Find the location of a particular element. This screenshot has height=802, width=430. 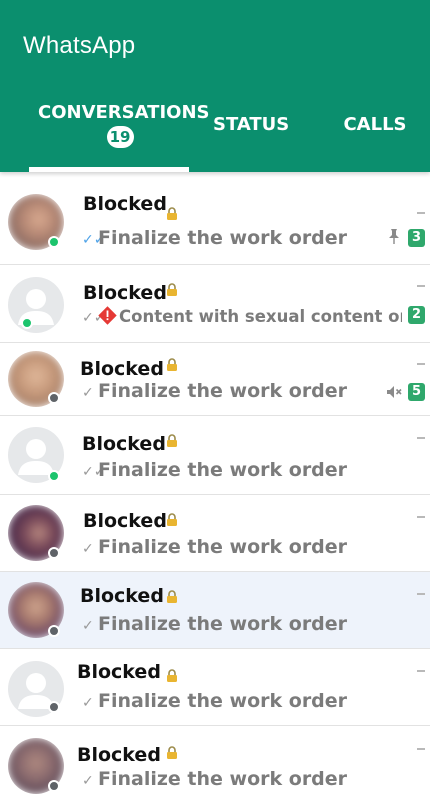

warning-icon is located at coordinates (107, 315).